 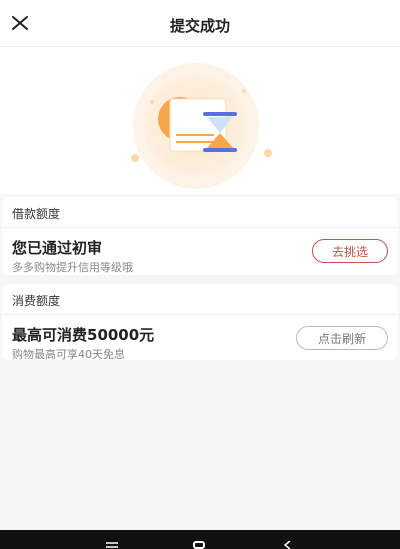 What do you see at coordinates (72, 267) in the screenshot?
I see `loan-hint-text: 多多购物提升信用等级哦` at bounding box center [72, 267].